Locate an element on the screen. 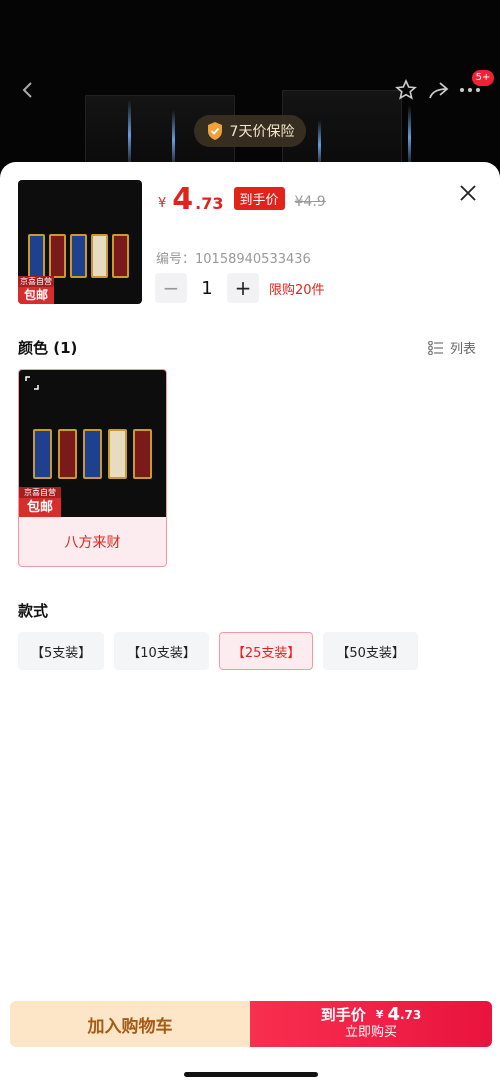 This screenshot has width=500, height=1087. star-icon is located at coordinates (406, 89).